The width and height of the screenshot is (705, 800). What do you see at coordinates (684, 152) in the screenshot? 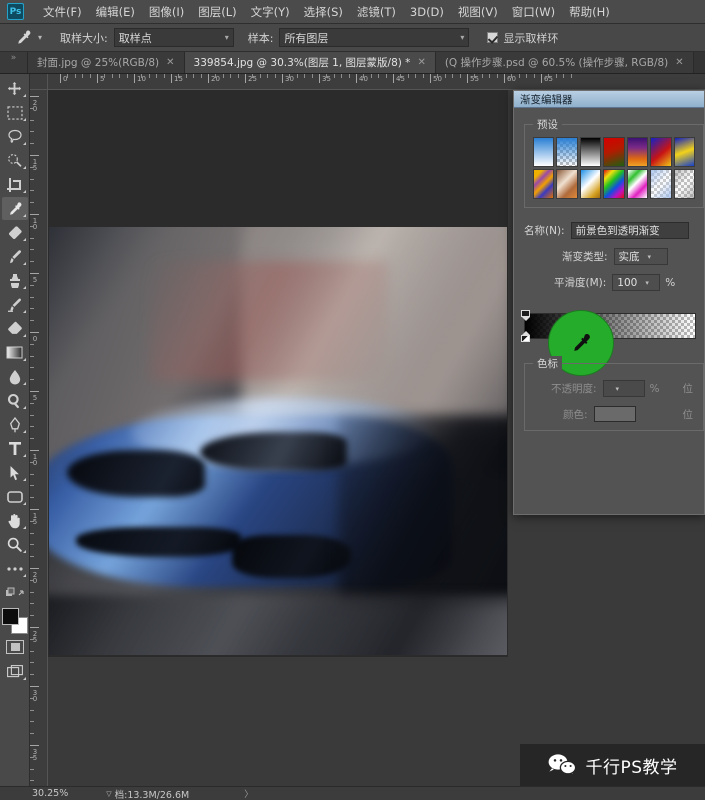
I see `gradient-preset-blue-yellow-blue` at bounding box center [684, 152].